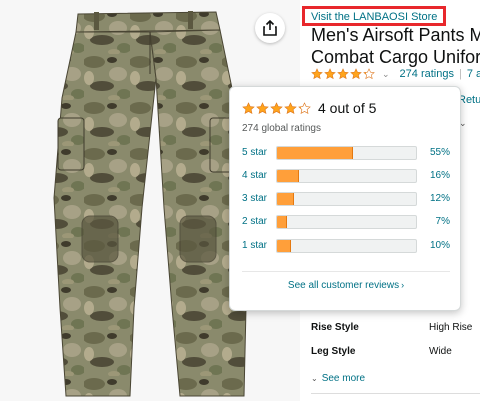  I want to click on histogram-label: 1 star, so click(254, 246).